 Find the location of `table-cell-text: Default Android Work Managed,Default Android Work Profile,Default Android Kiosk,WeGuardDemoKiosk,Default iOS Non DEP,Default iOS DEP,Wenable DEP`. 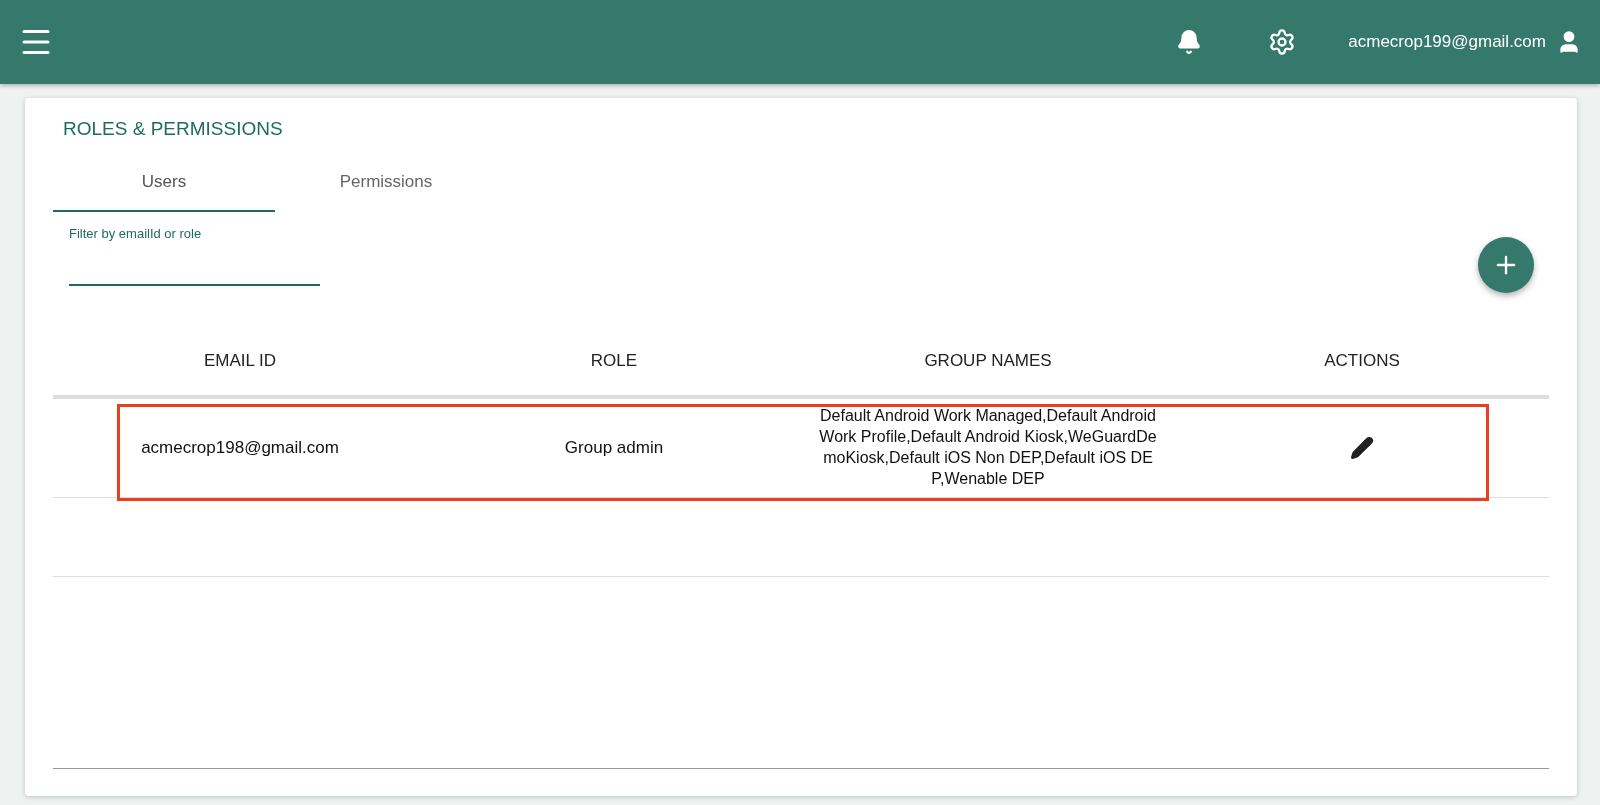

table-cell-text: Default Android Work Managed,Default Android Work Profile,Default Android Kiosk,WeGuardDemoKiosk,Default iOS Non DEP,Default iOS DEP,Wenable DEP is located at coordinates (988, 447).